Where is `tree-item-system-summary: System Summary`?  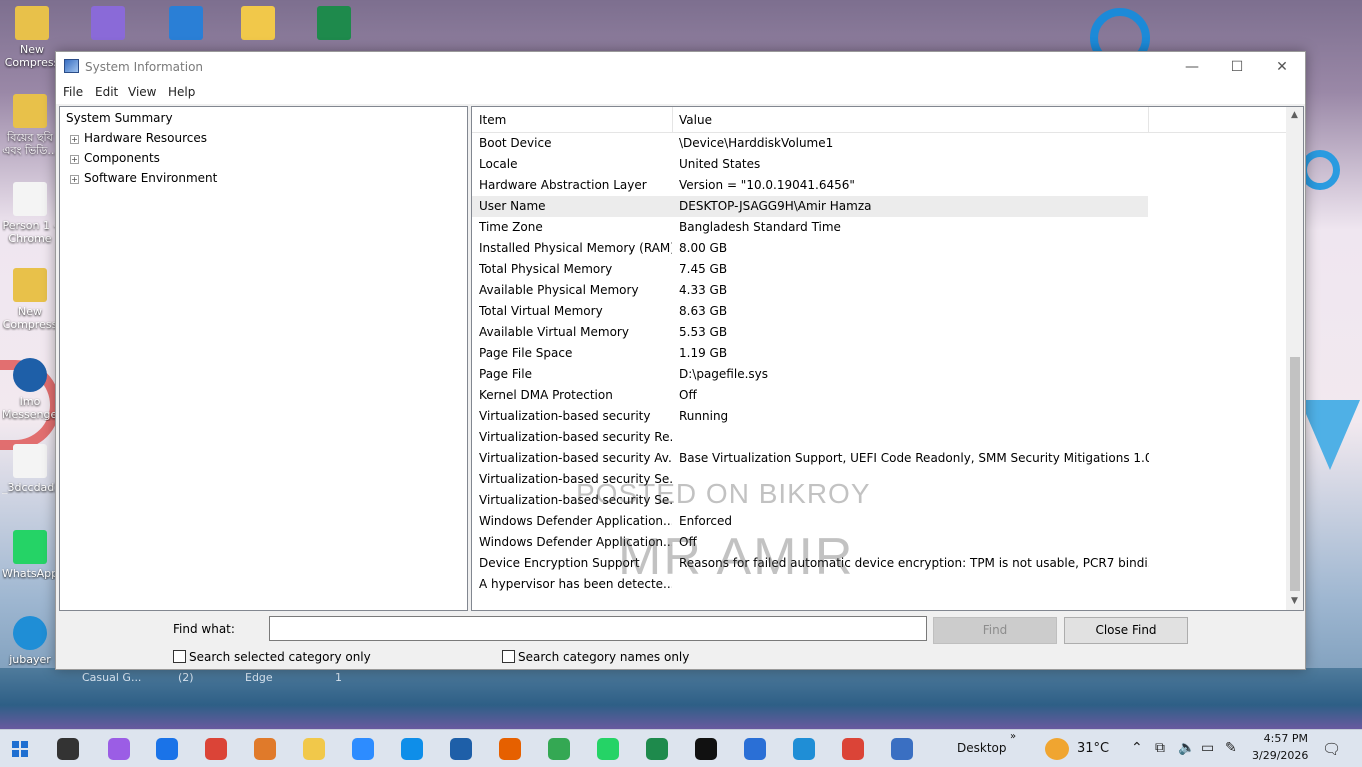 tree-item-system-summary: System Summary is located at coordinates (119, 118).